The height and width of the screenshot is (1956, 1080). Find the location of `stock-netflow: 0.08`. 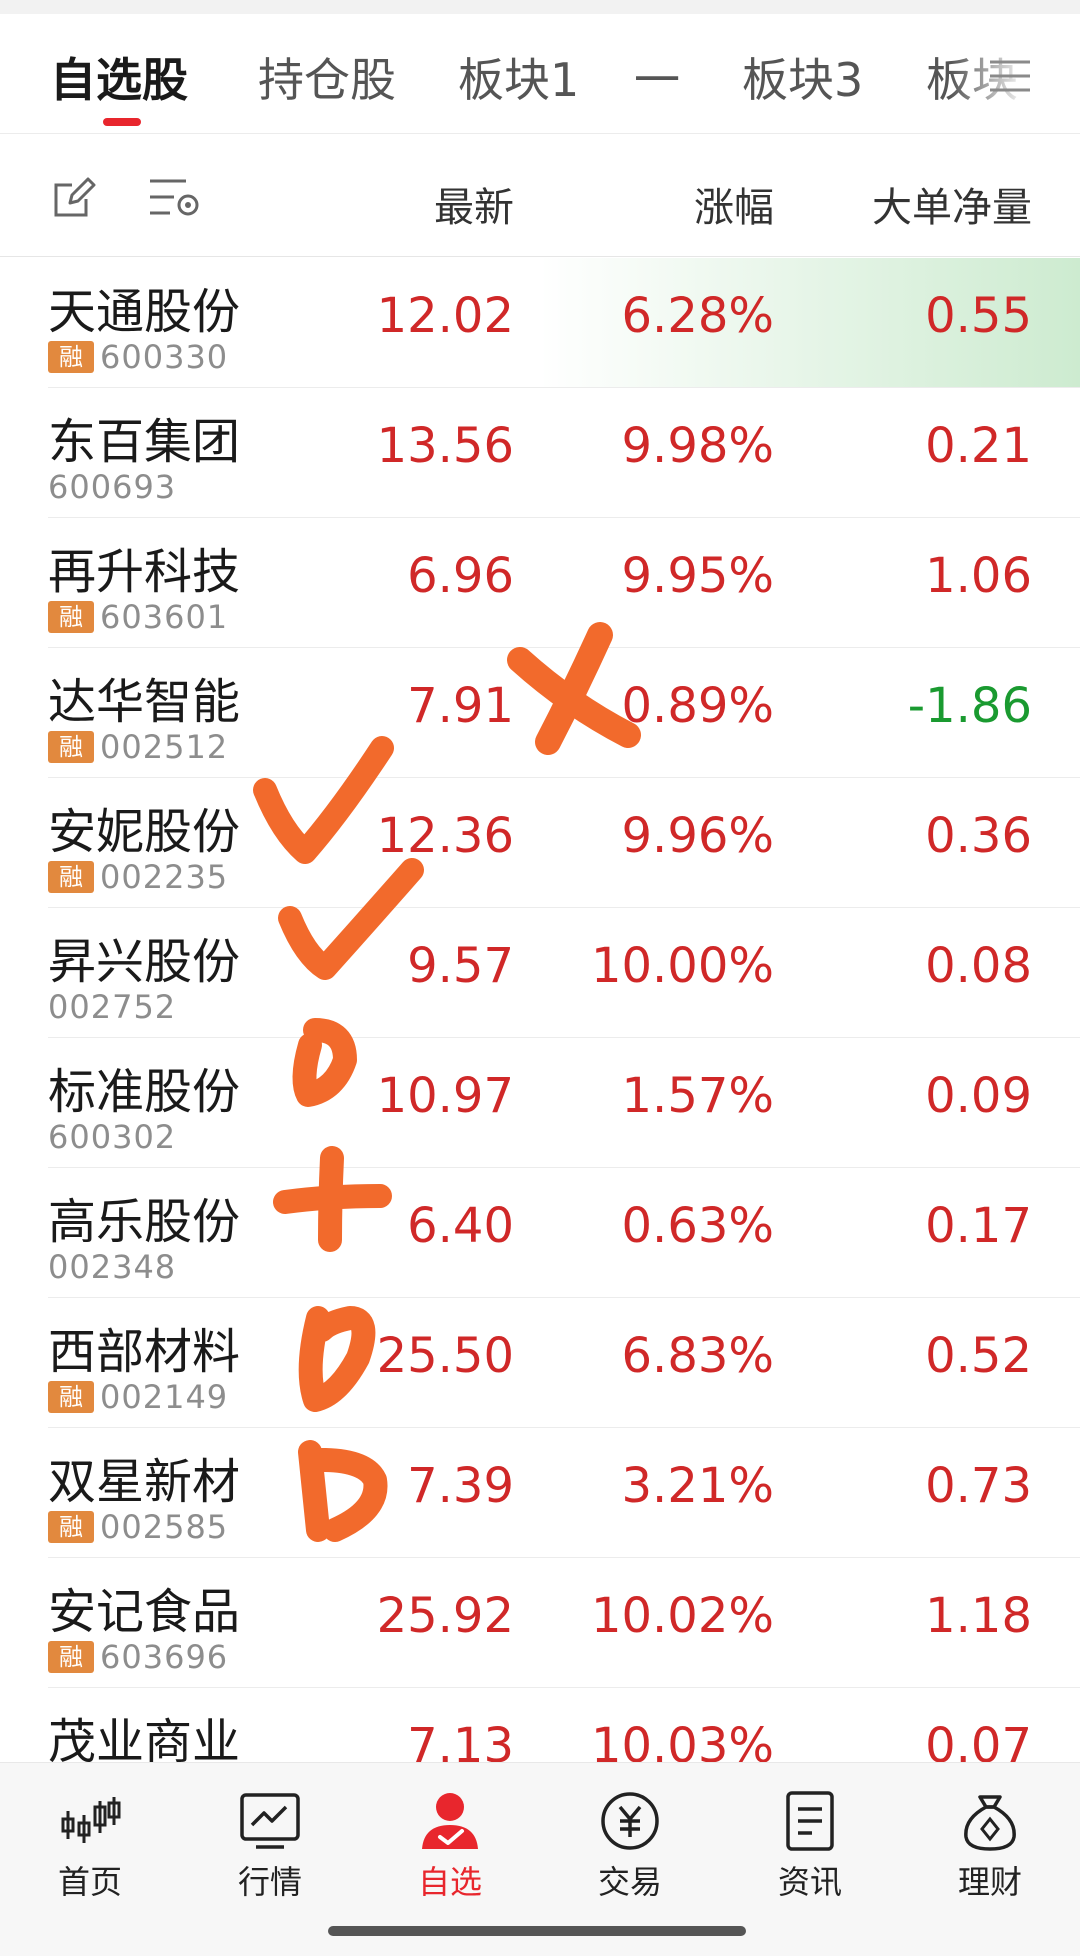

stock-netflow: 0.08 is located at coordinates (978, 966).